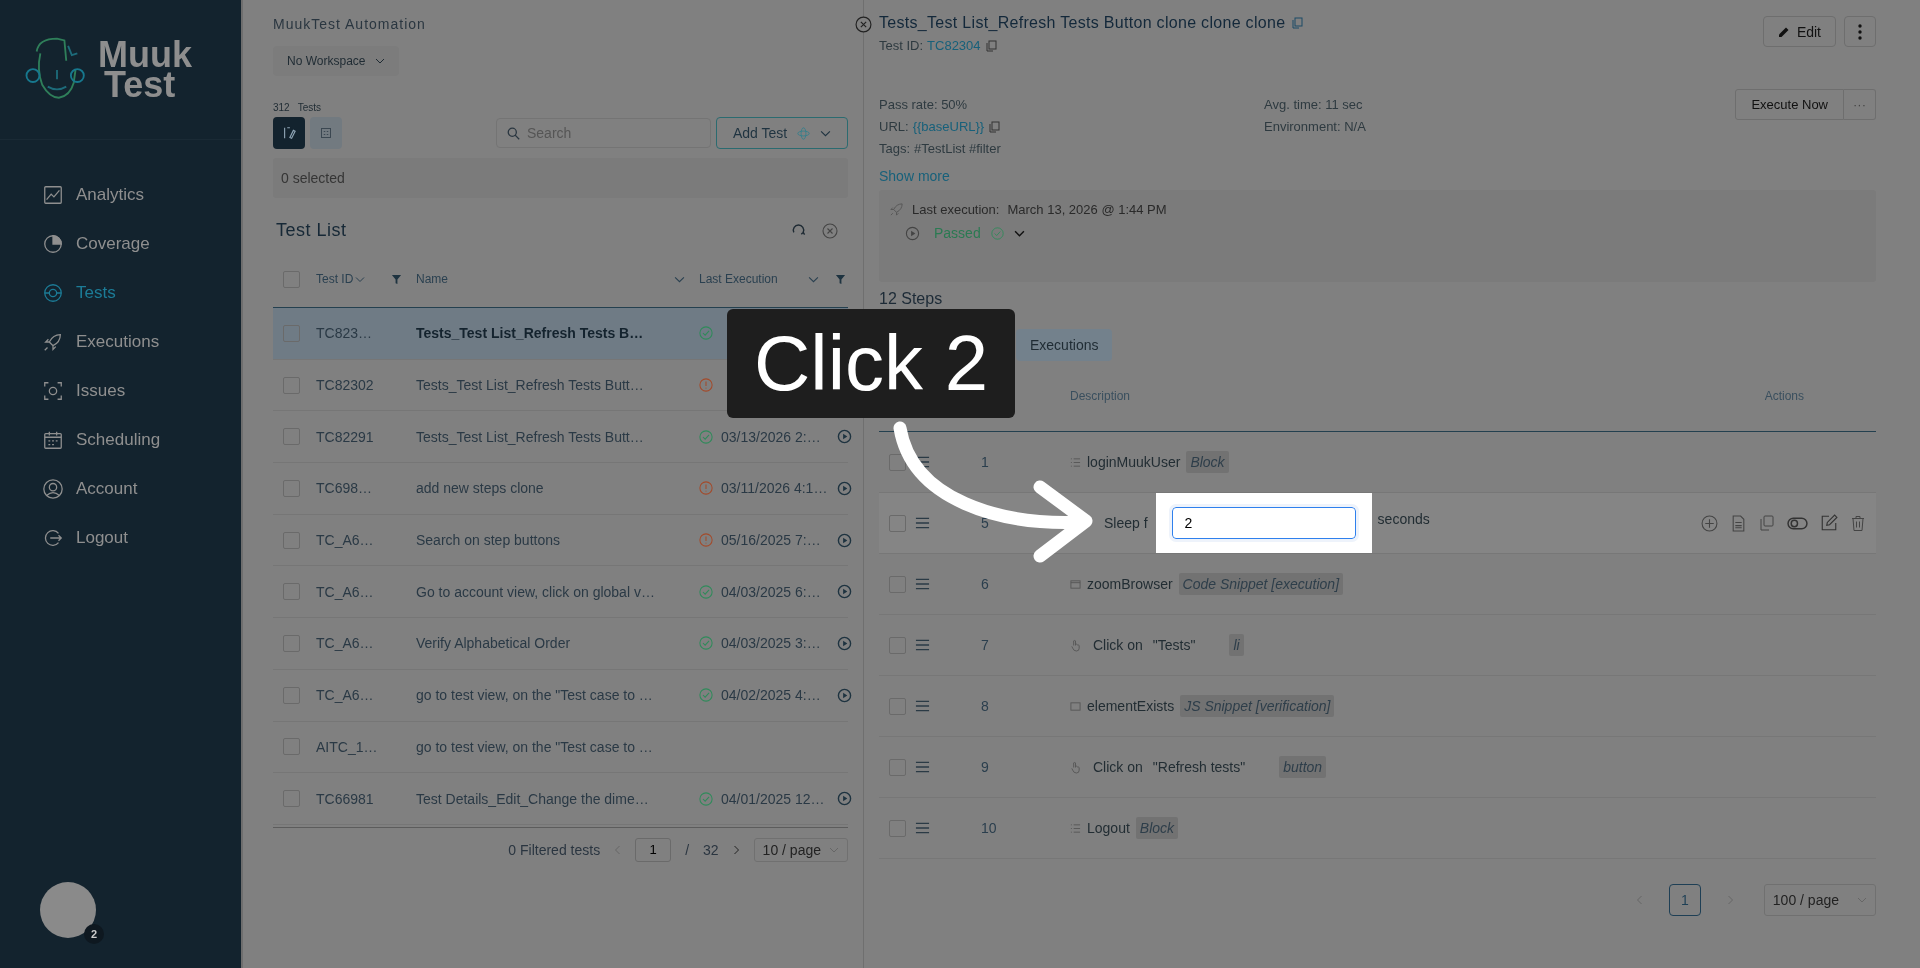  What do you see at coordinates (798, 230) in the screenshot?
I see `refresh-icon` at bounding box center [798, 230].